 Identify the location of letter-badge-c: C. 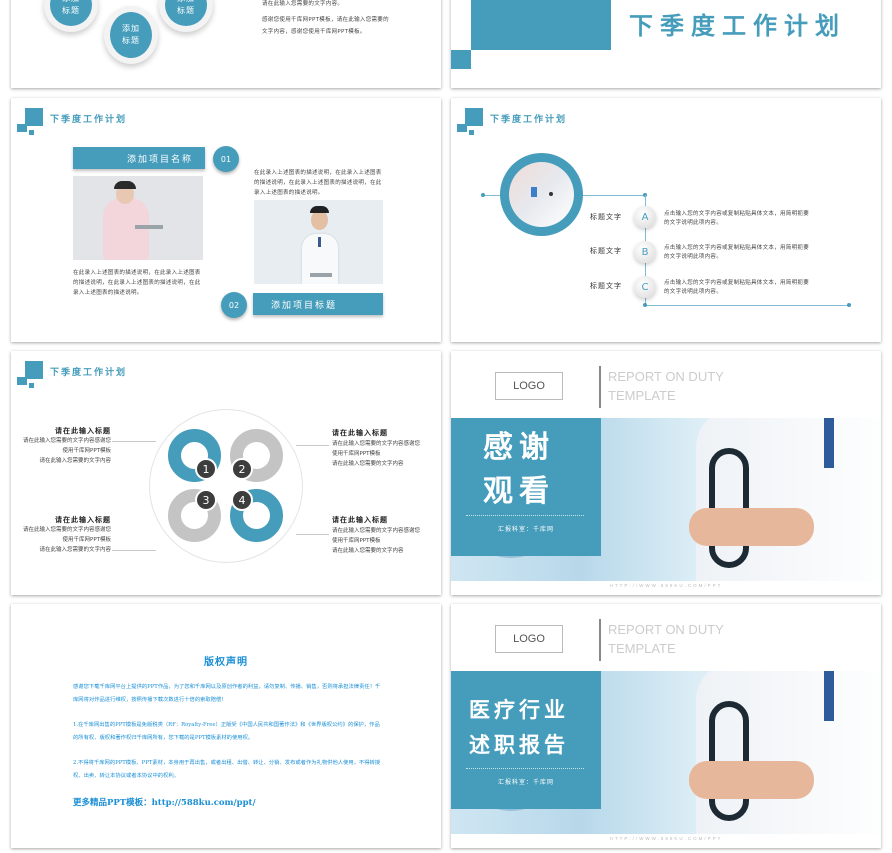
(645, 287).